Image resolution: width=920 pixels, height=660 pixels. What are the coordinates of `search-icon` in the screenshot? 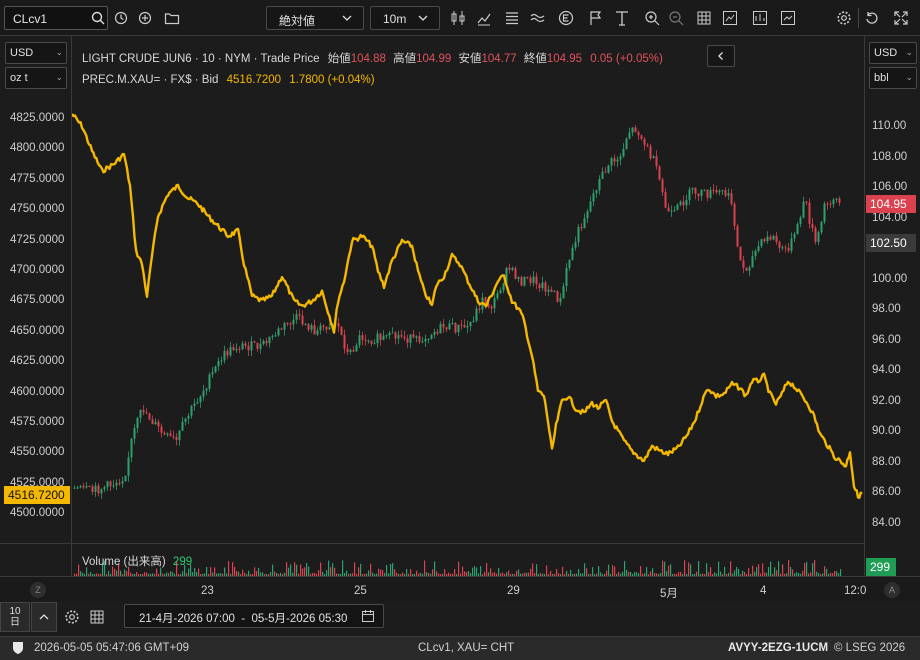 It's located at (98, 18).